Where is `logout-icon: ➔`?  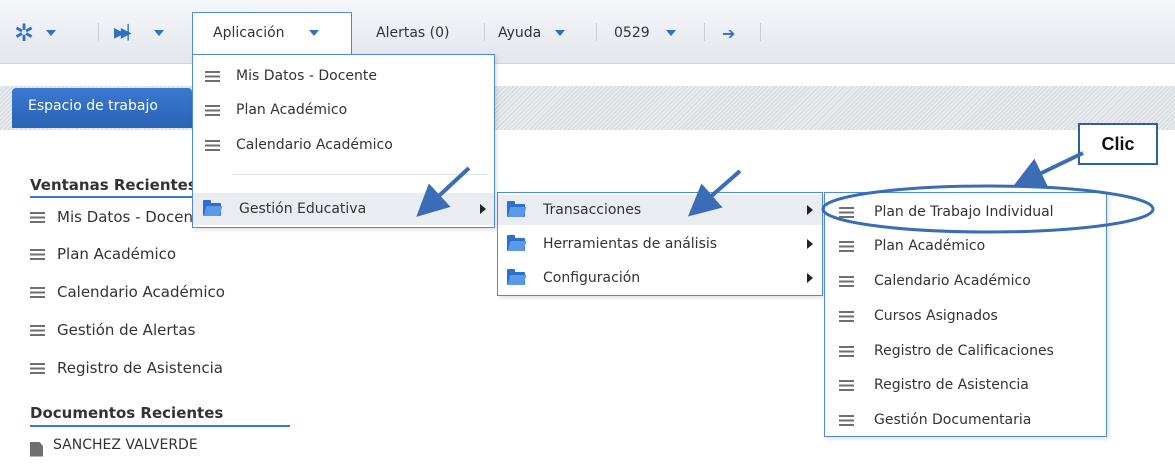 logout-icon: ➔ is located at coordinates (729, 33).